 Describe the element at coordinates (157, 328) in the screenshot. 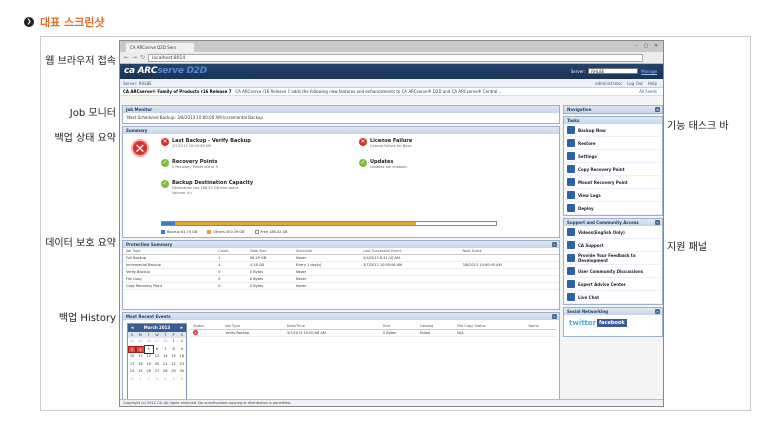

I see `calendar-header: ◂ March 2013 ▸` at that location.